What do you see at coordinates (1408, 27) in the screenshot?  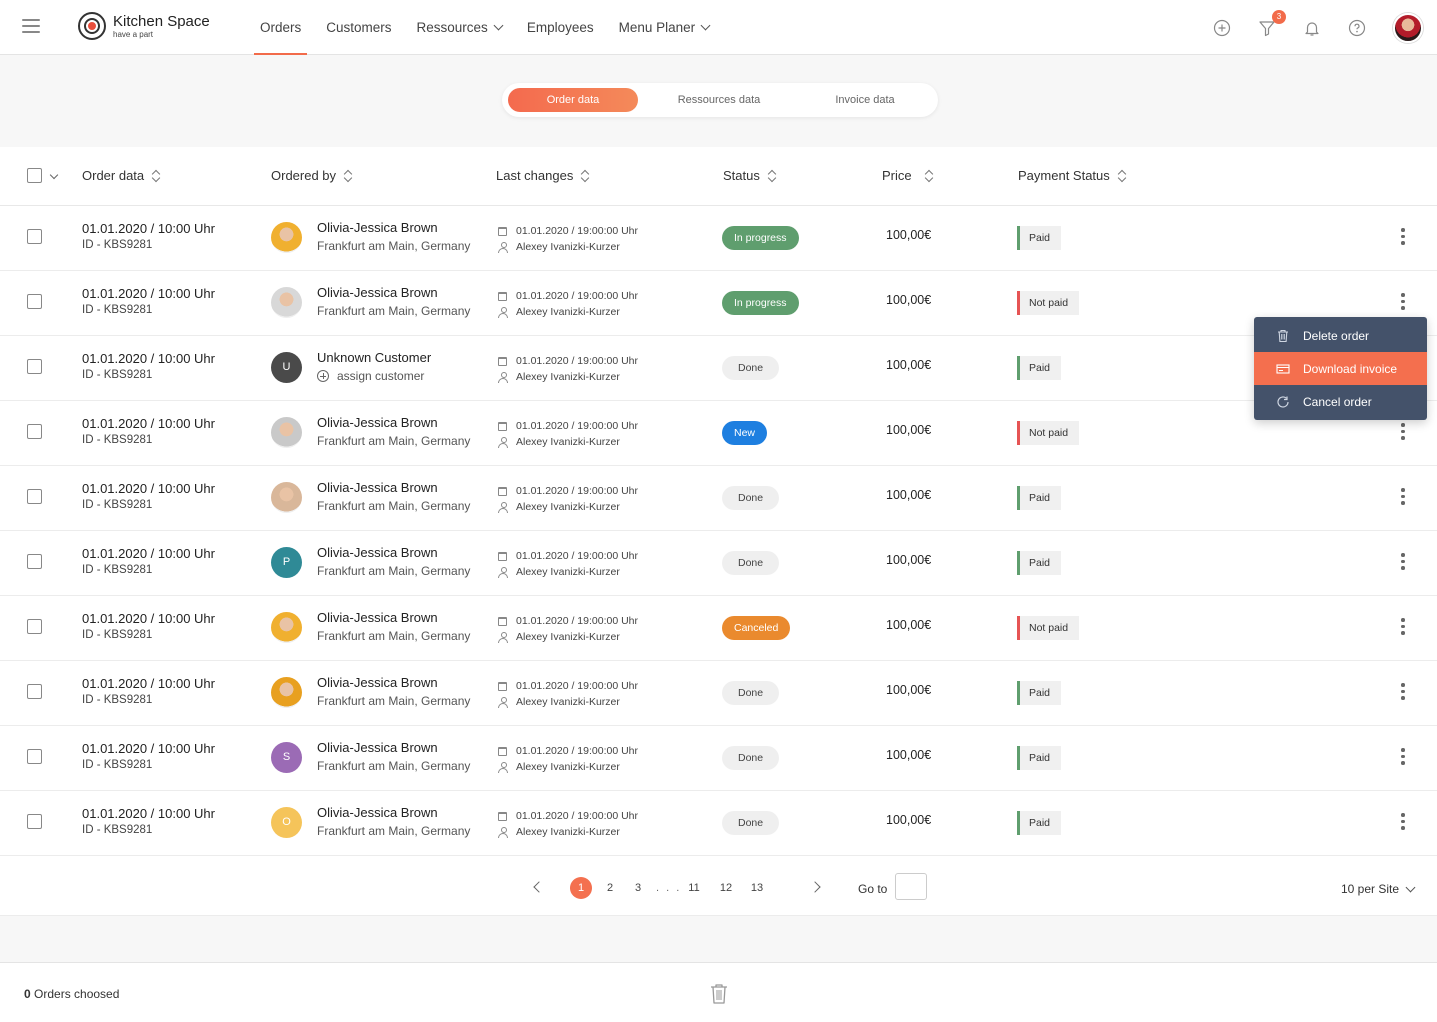 I see `user-avatar` at bounding box center [1408, 27].